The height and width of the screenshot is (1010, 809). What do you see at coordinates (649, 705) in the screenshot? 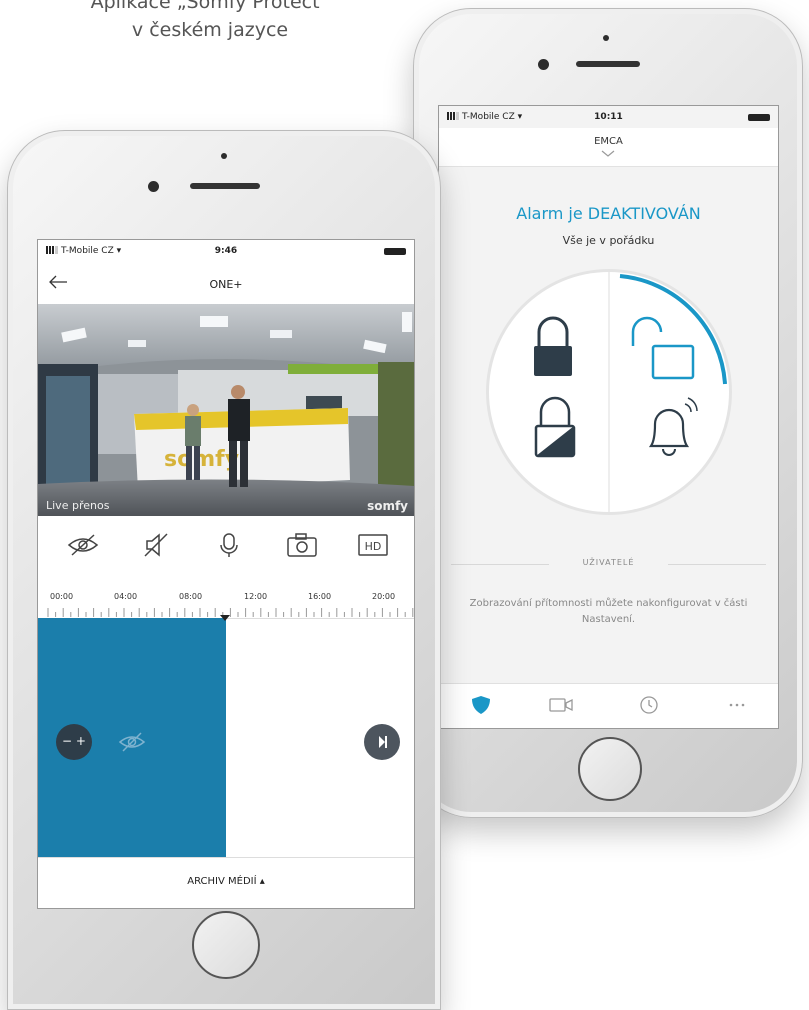
I see `history-clock-icon` at bounding box center [649, 705].